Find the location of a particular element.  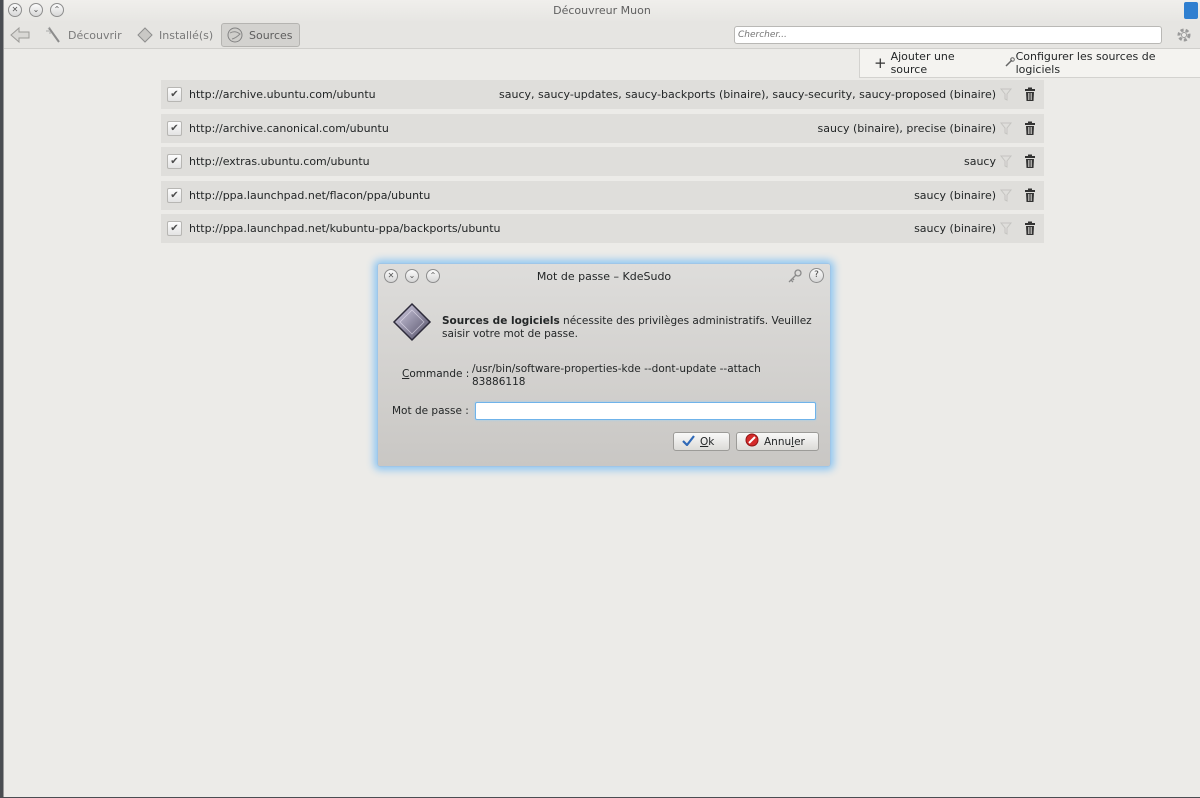

password-field is located at coordinates (645, 411).